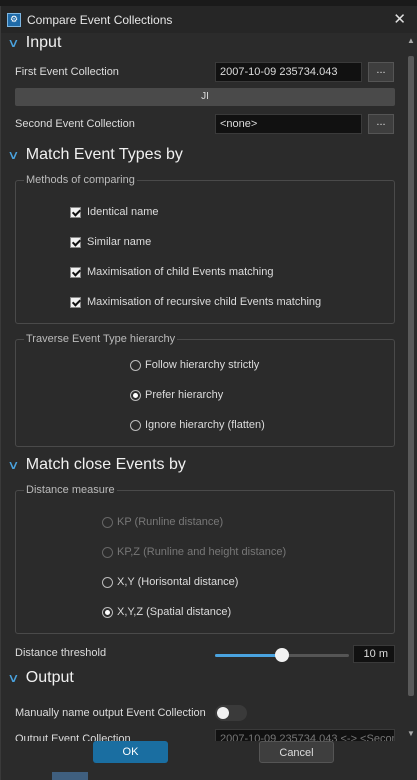  Describe the element at coordinates (67, 72) in the screenshot. I see `first-collection-label: First Event Collection` at that location.